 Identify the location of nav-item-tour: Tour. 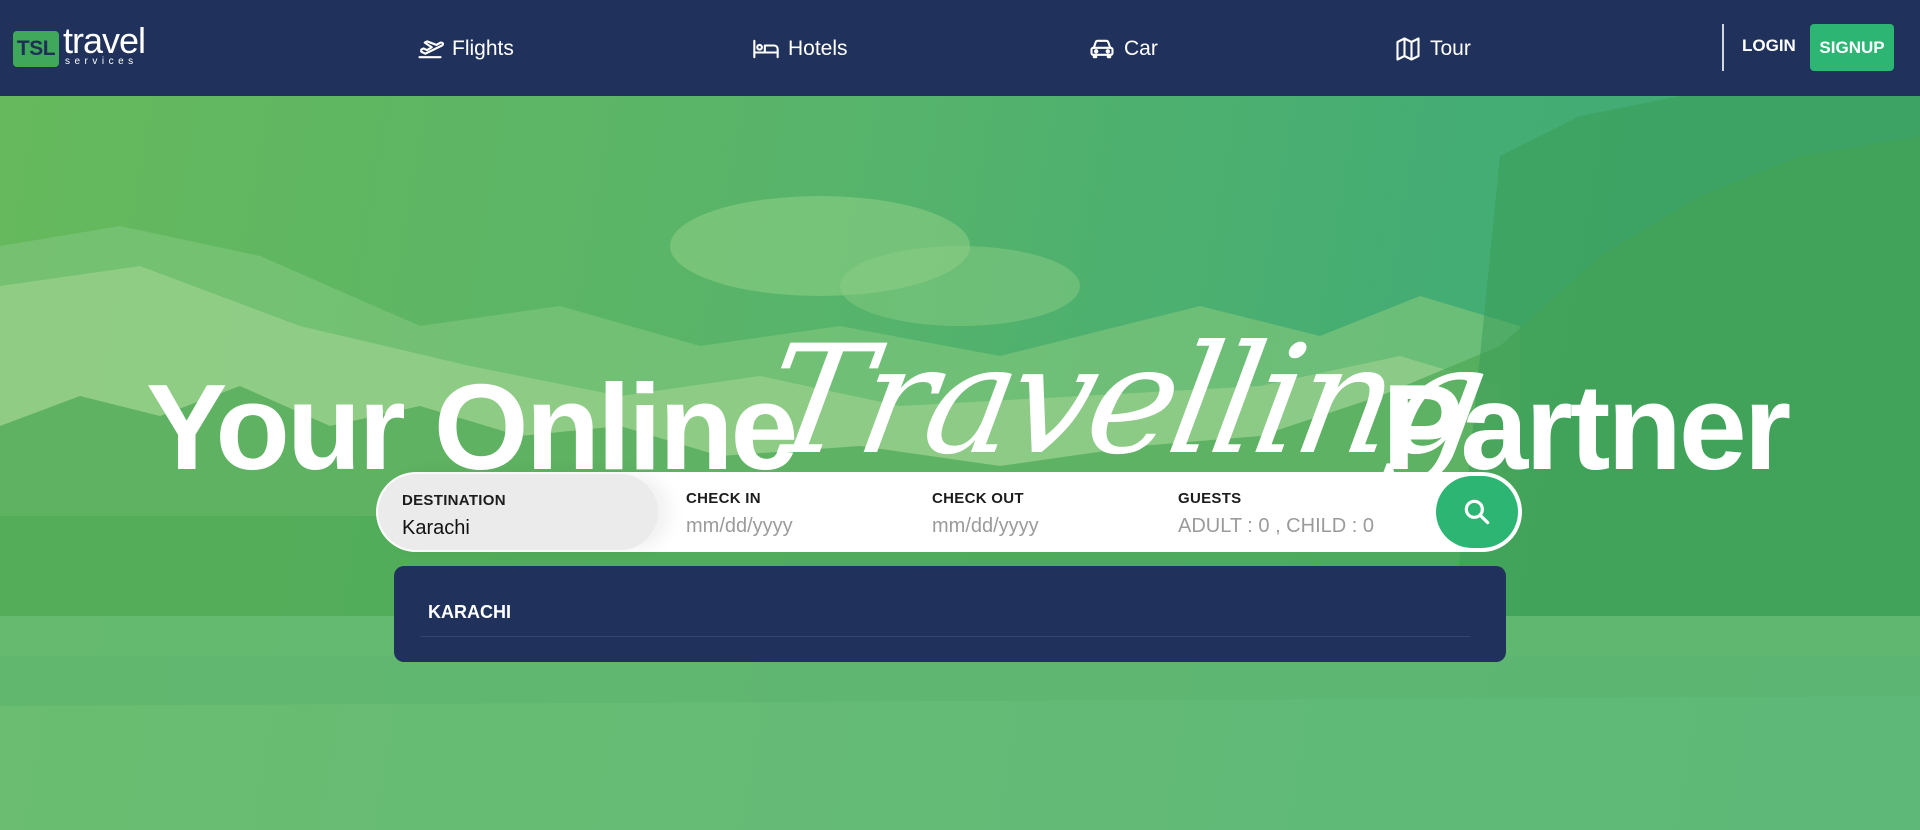
(1432, 49).